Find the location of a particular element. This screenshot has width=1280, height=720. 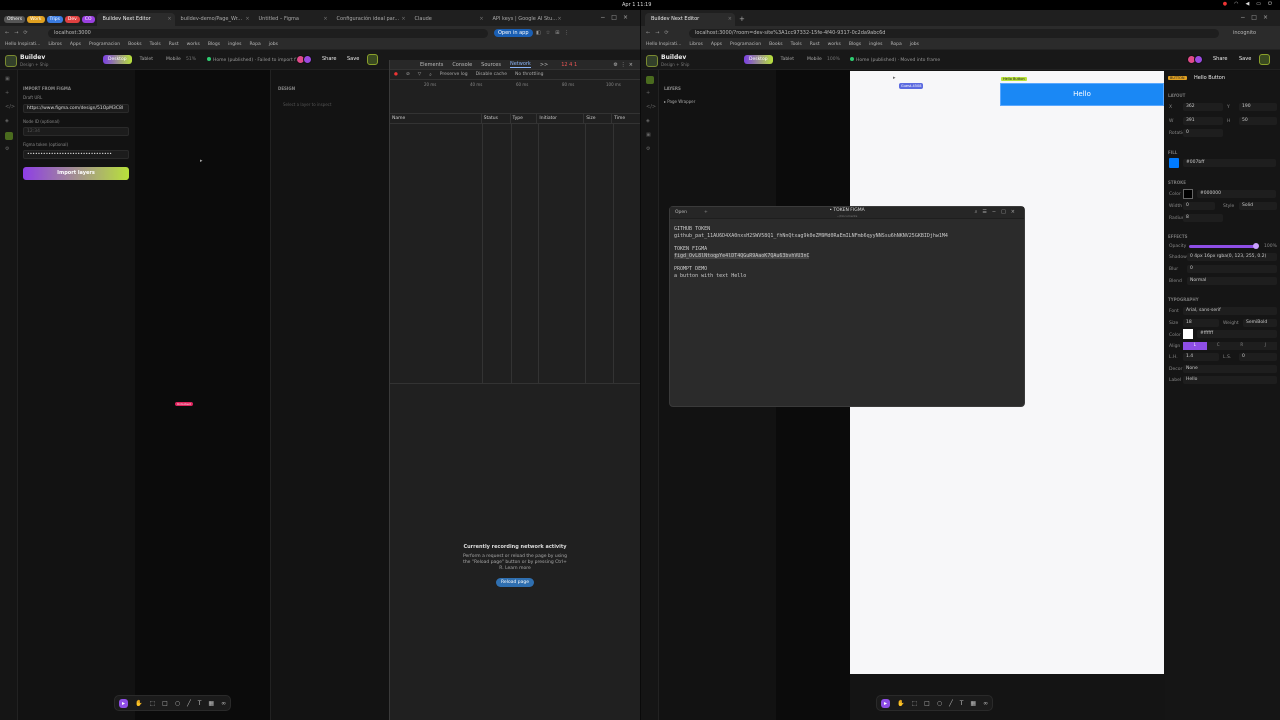

fill-input: #007bff is located at coordinates (1229, 163).